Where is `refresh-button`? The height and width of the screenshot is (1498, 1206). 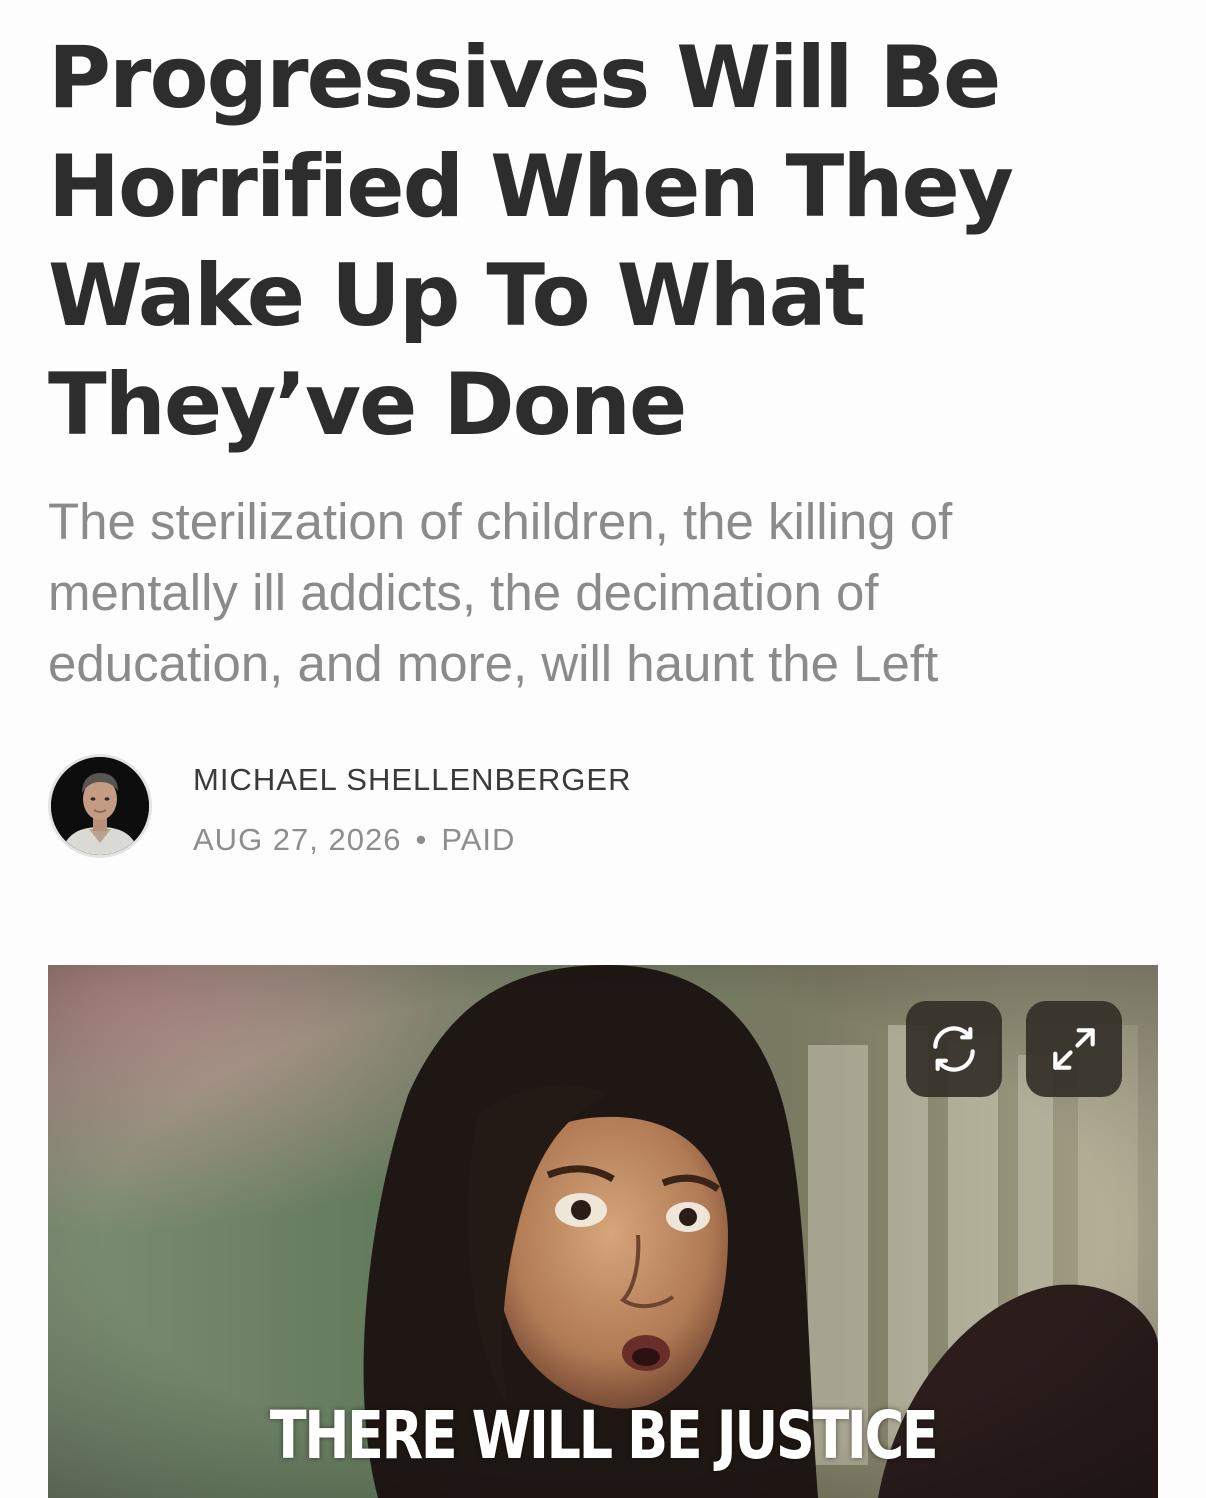 refresh-button is located at coordinates (954, 1049).